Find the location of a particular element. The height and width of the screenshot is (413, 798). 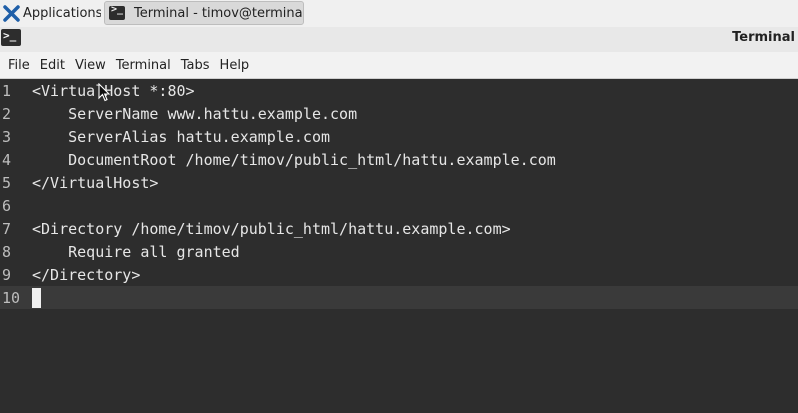

line-number: 6 is located at coordinates (7, 205).